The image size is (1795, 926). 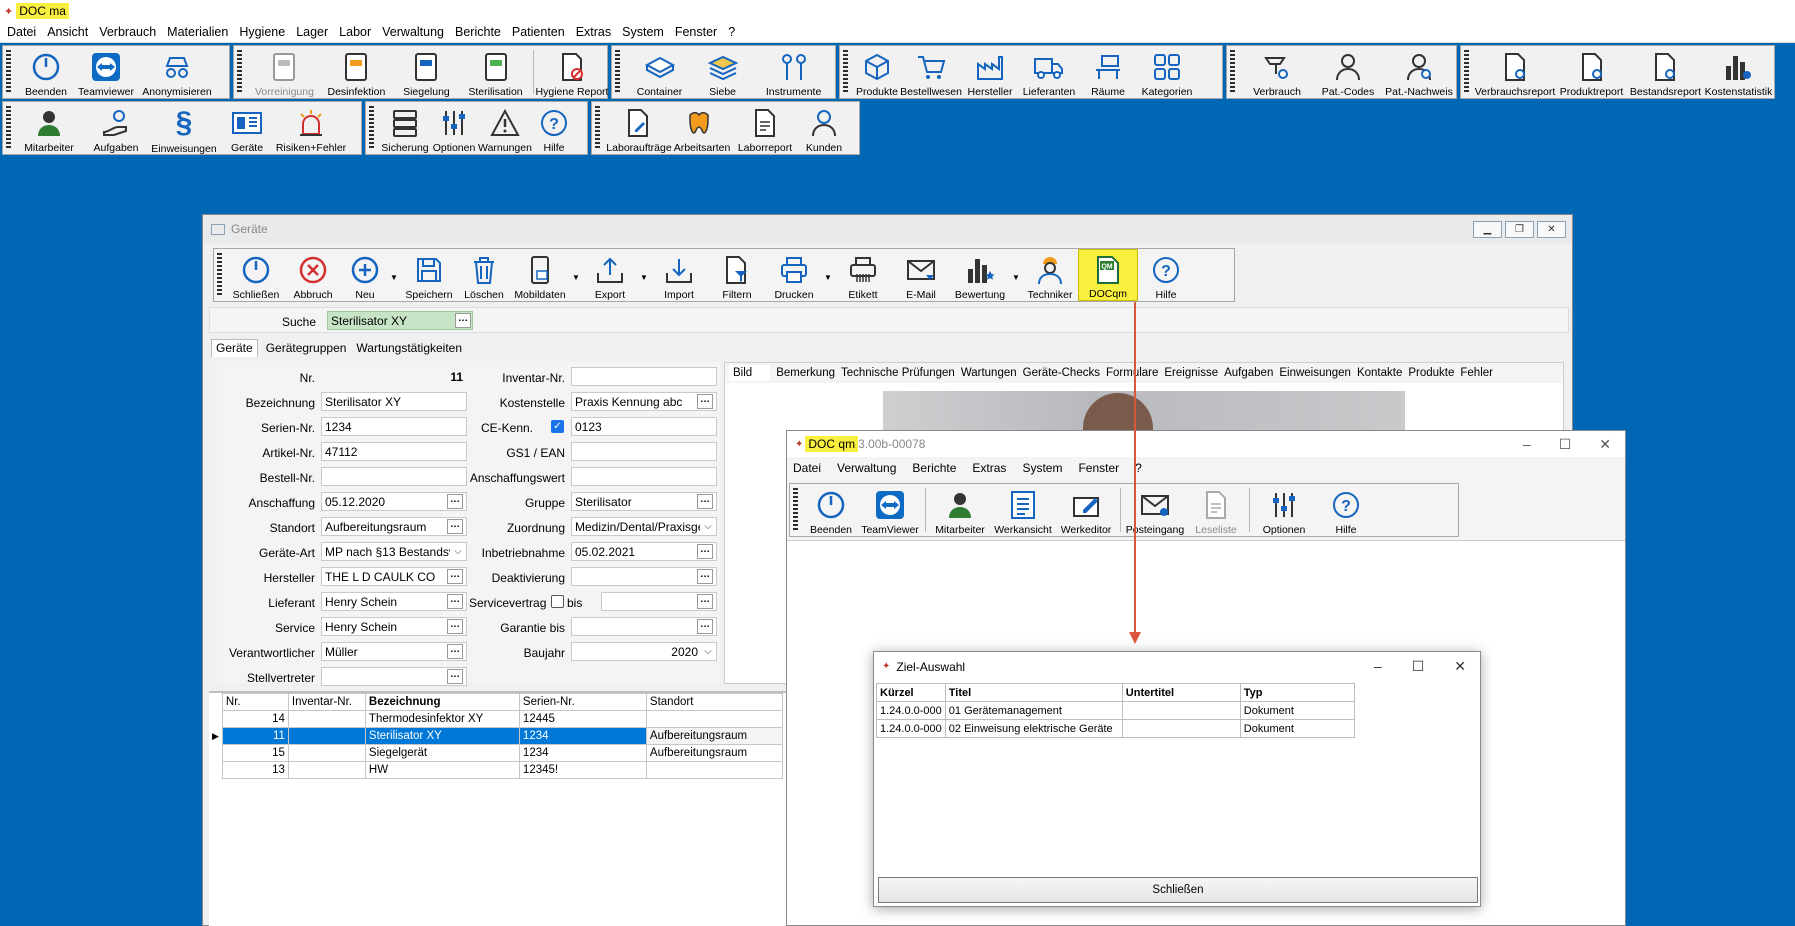 I want to click on mobildaten-button: Mobildaten, so click(x=540, y=275).